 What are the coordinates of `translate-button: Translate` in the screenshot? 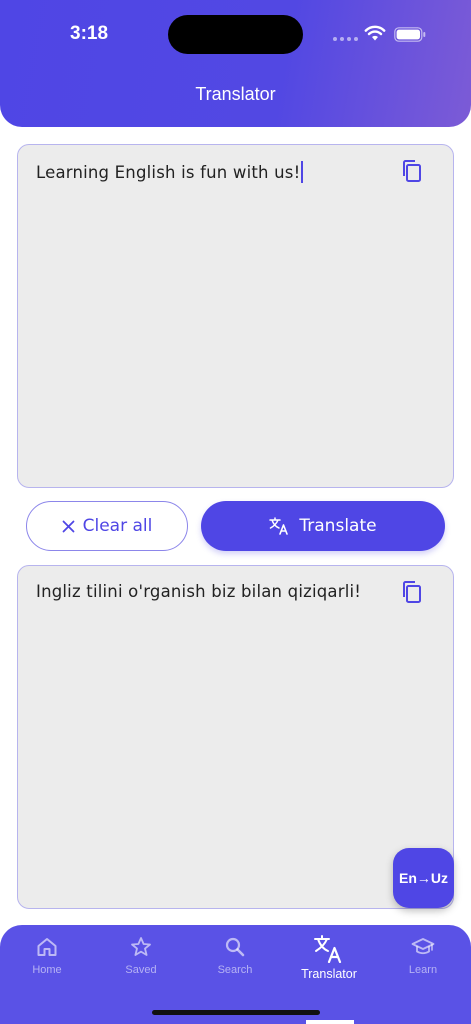 It's located at (323, 526).